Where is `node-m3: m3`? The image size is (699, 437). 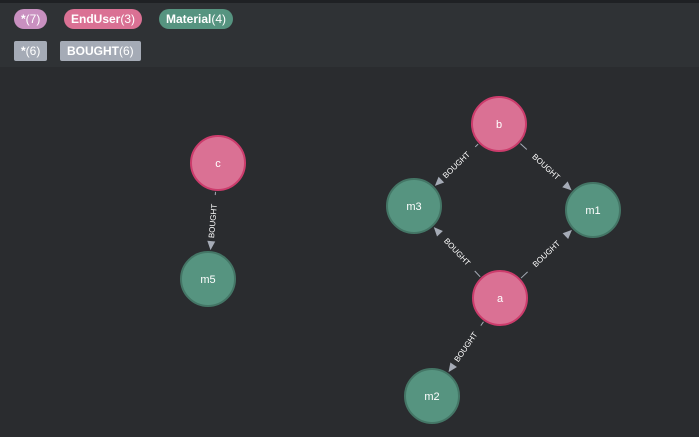 node-m3: m3 is located at coordinates (414, 206).